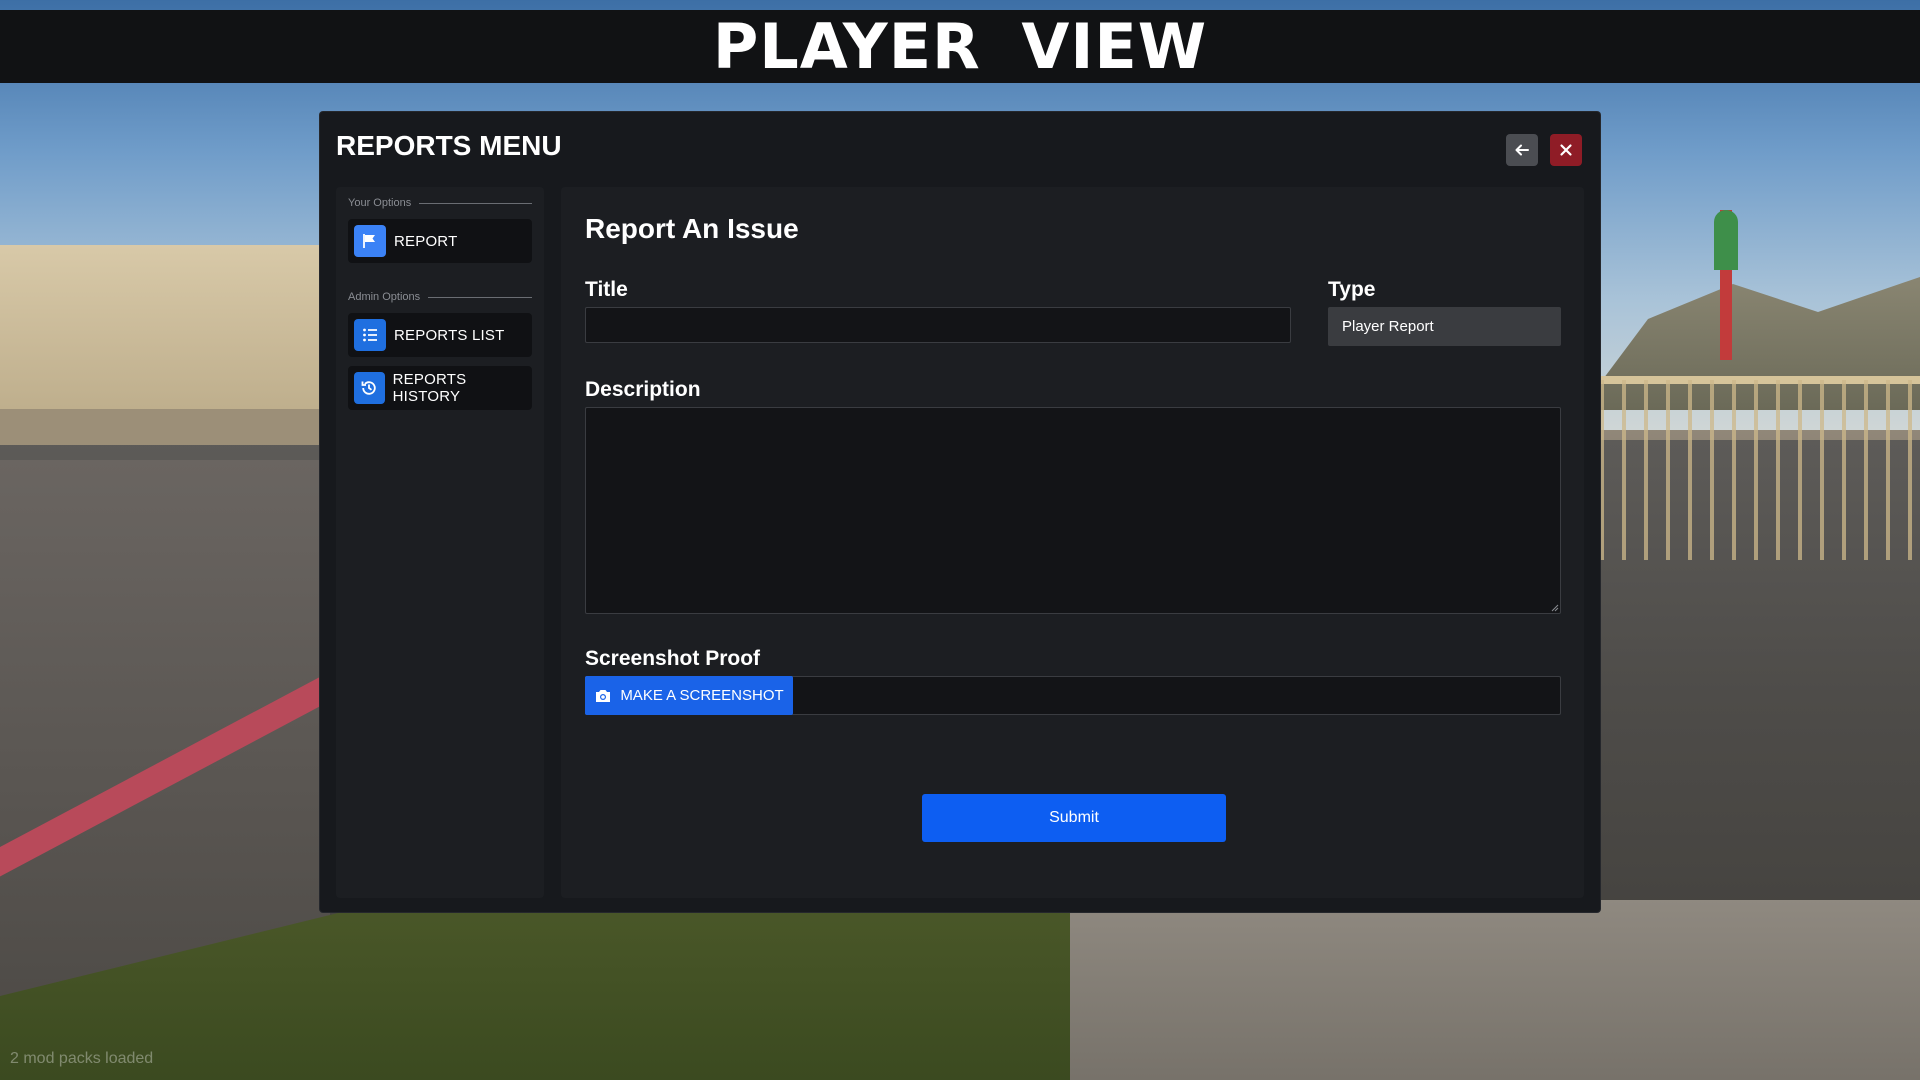 Image resolution: width=1920 pixels, height=1080 pixels. Describe the element at coordinates (1760, 470) in the screenshot. I see `bridge-railing` at that location.